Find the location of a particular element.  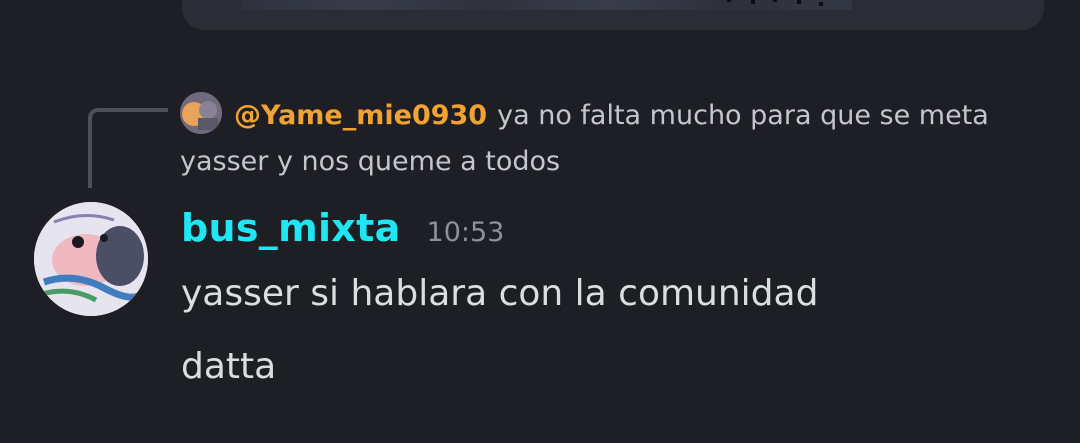

message-header: bus_mixta 10:53 is located at coordinates (342, 236).